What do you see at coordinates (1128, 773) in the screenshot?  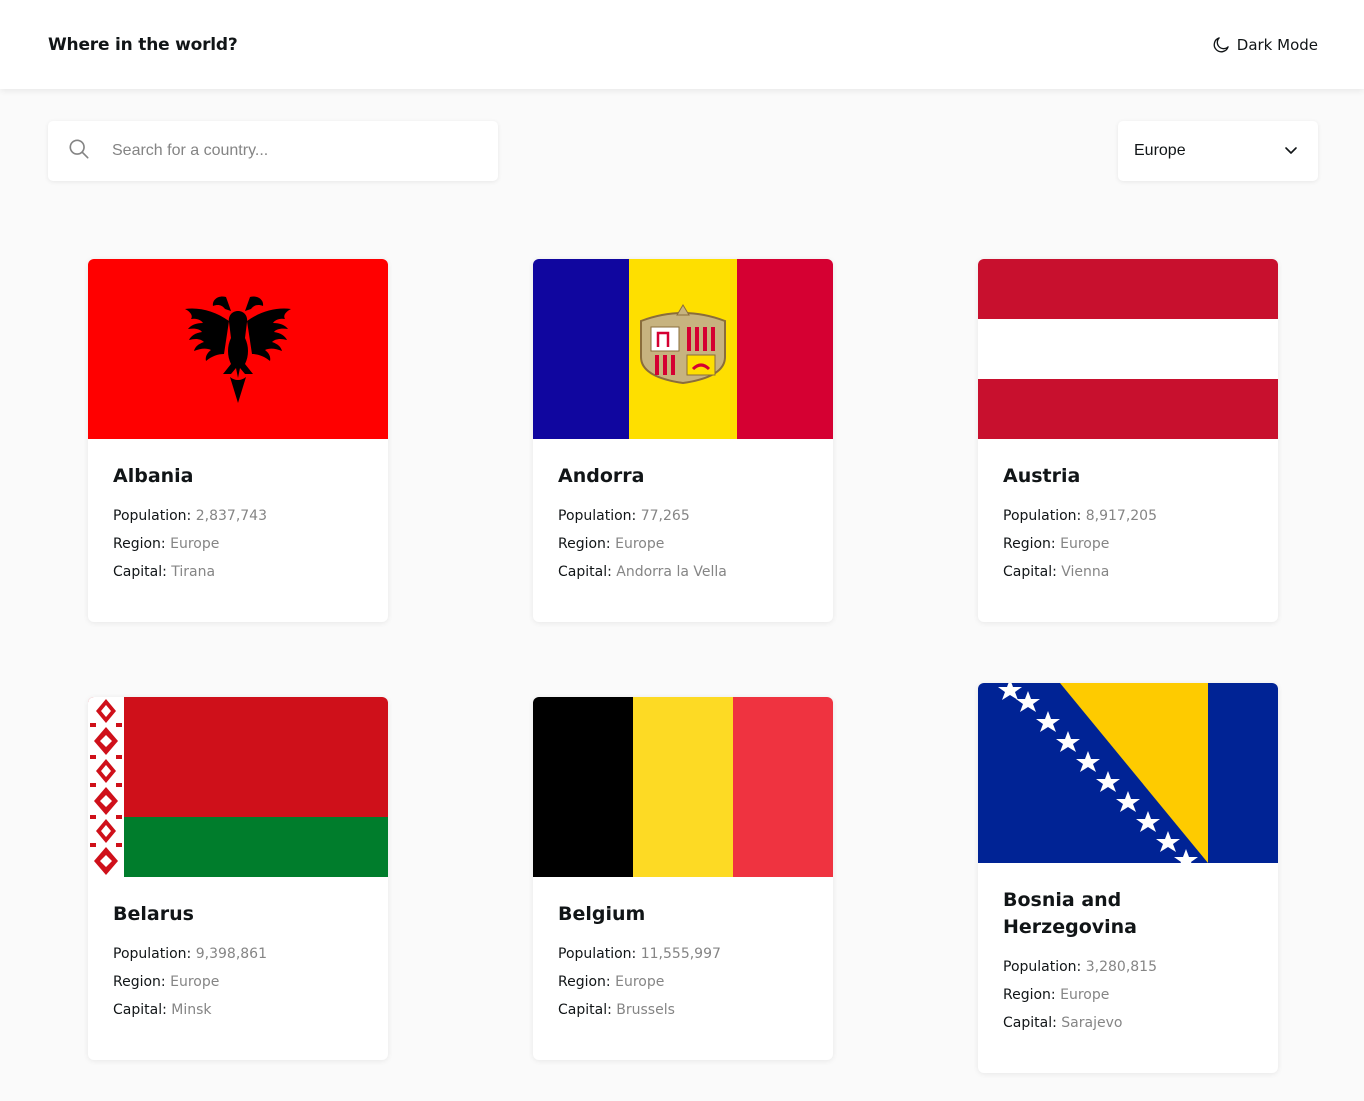 I see `bosnia-flag` at bounding box center [1128, 773].